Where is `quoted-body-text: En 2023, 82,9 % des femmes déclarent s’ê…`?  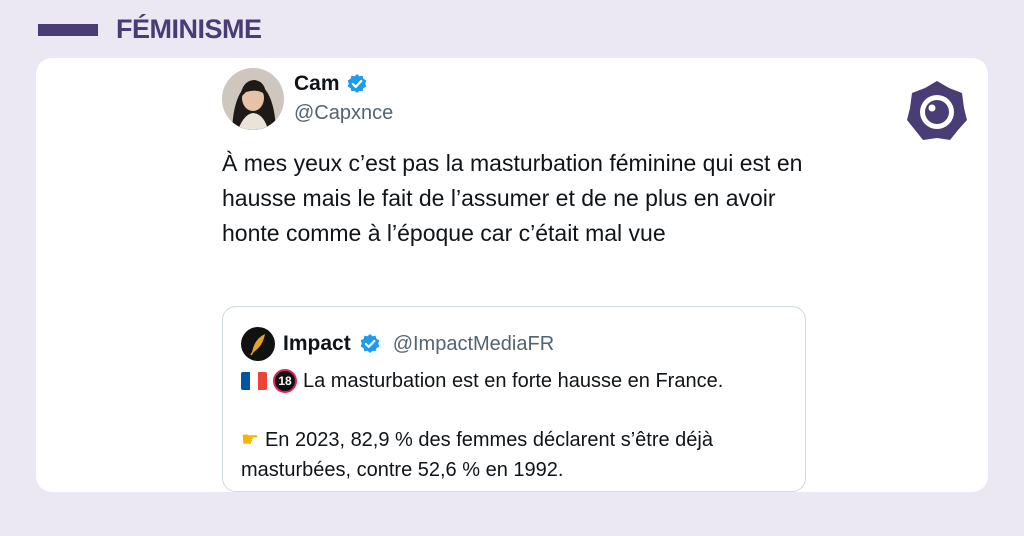
quoted-body-text: En 2023, 82,9 % des femmes déclarent s’ê… is located at coordinates (477, 455).